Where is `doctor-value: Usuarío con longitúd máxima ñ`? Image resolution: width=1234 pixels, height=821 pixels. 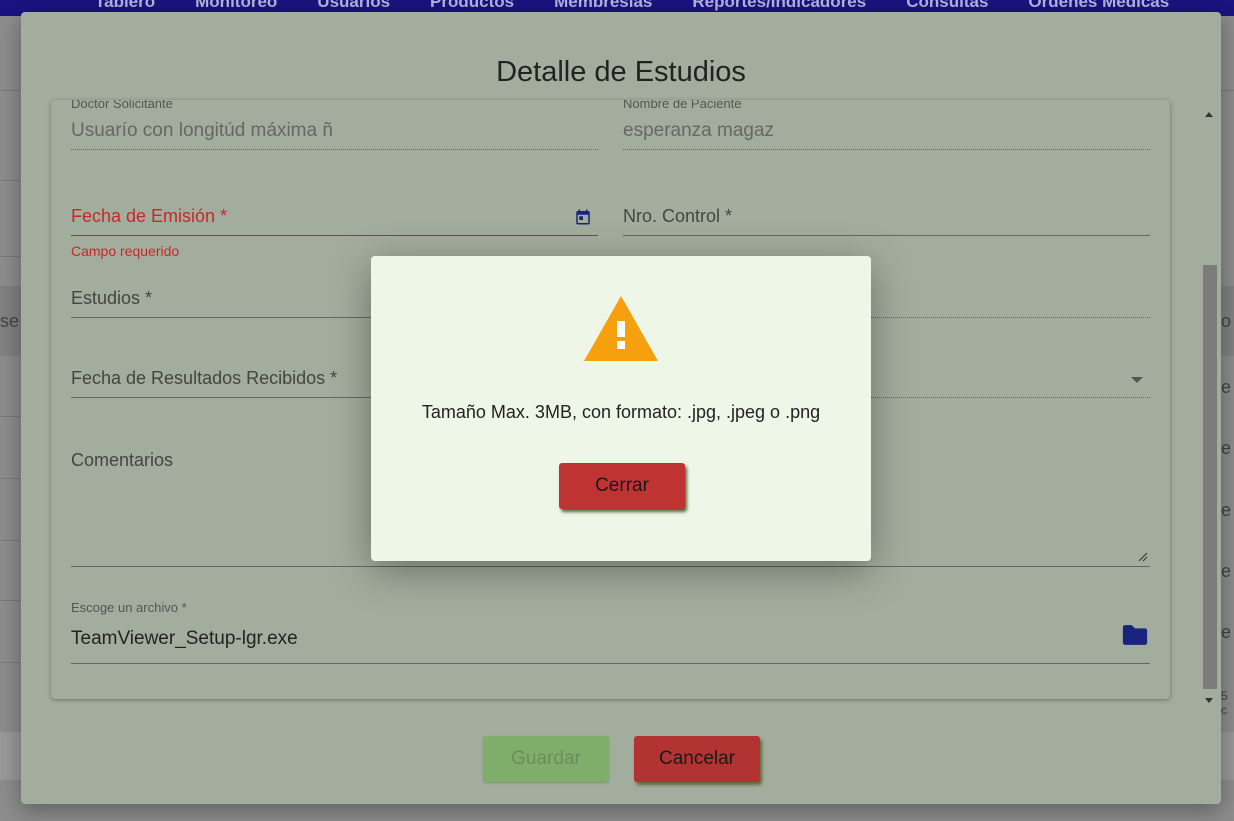
doctor-value: Usuarío con longitúd máxima ñ is located at coordinates (202, 130).